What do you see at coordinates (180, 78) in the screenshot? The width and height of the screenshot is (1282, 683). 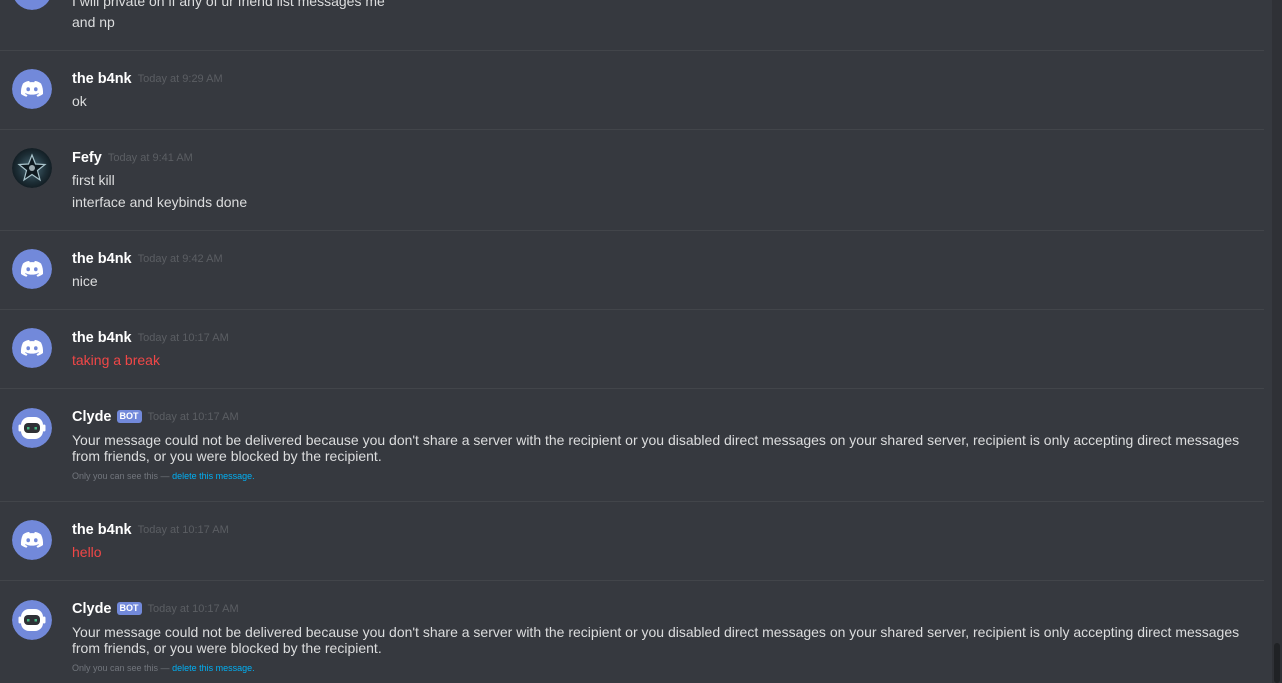 I see `timestamp: Today at 9:29 AM` at bounding box center [180, 78].